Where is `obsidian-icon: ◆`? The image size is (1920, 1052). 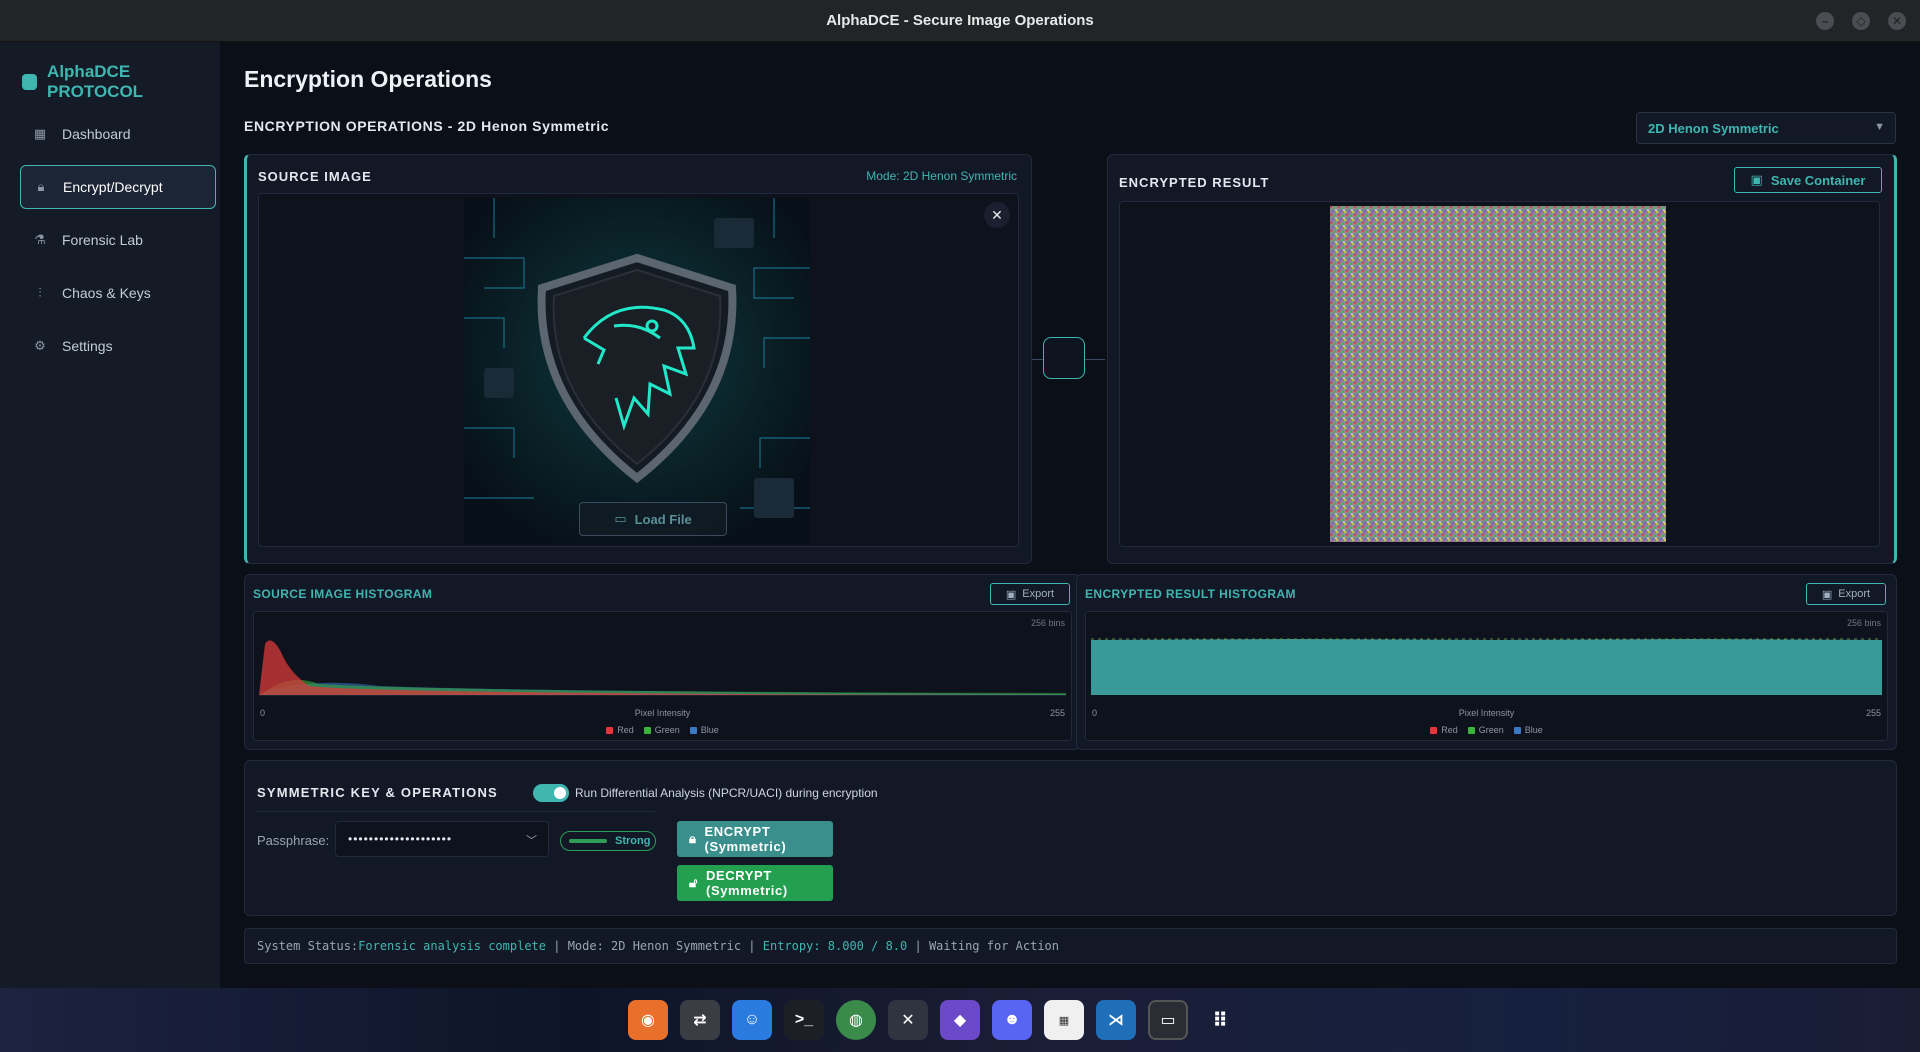
obsidian-icon: ◆ is located at coordinates (960, 1020).